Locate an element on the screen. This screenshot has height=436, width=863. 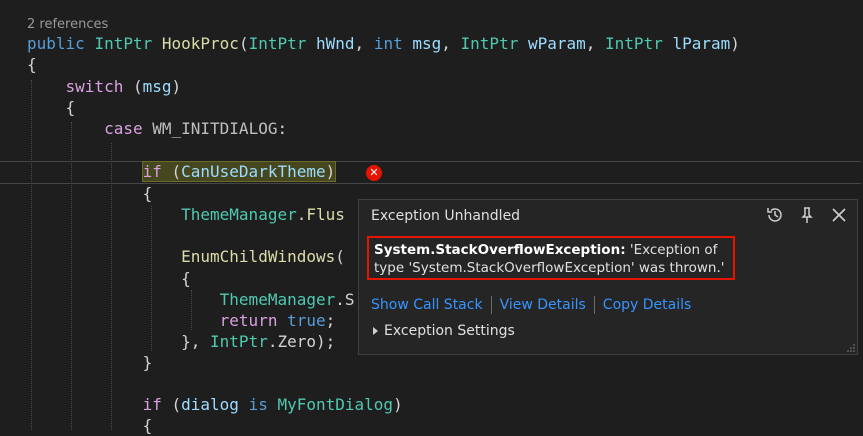
show-call-stack-link: Show Call Stack is located at coordinates (427, 305).